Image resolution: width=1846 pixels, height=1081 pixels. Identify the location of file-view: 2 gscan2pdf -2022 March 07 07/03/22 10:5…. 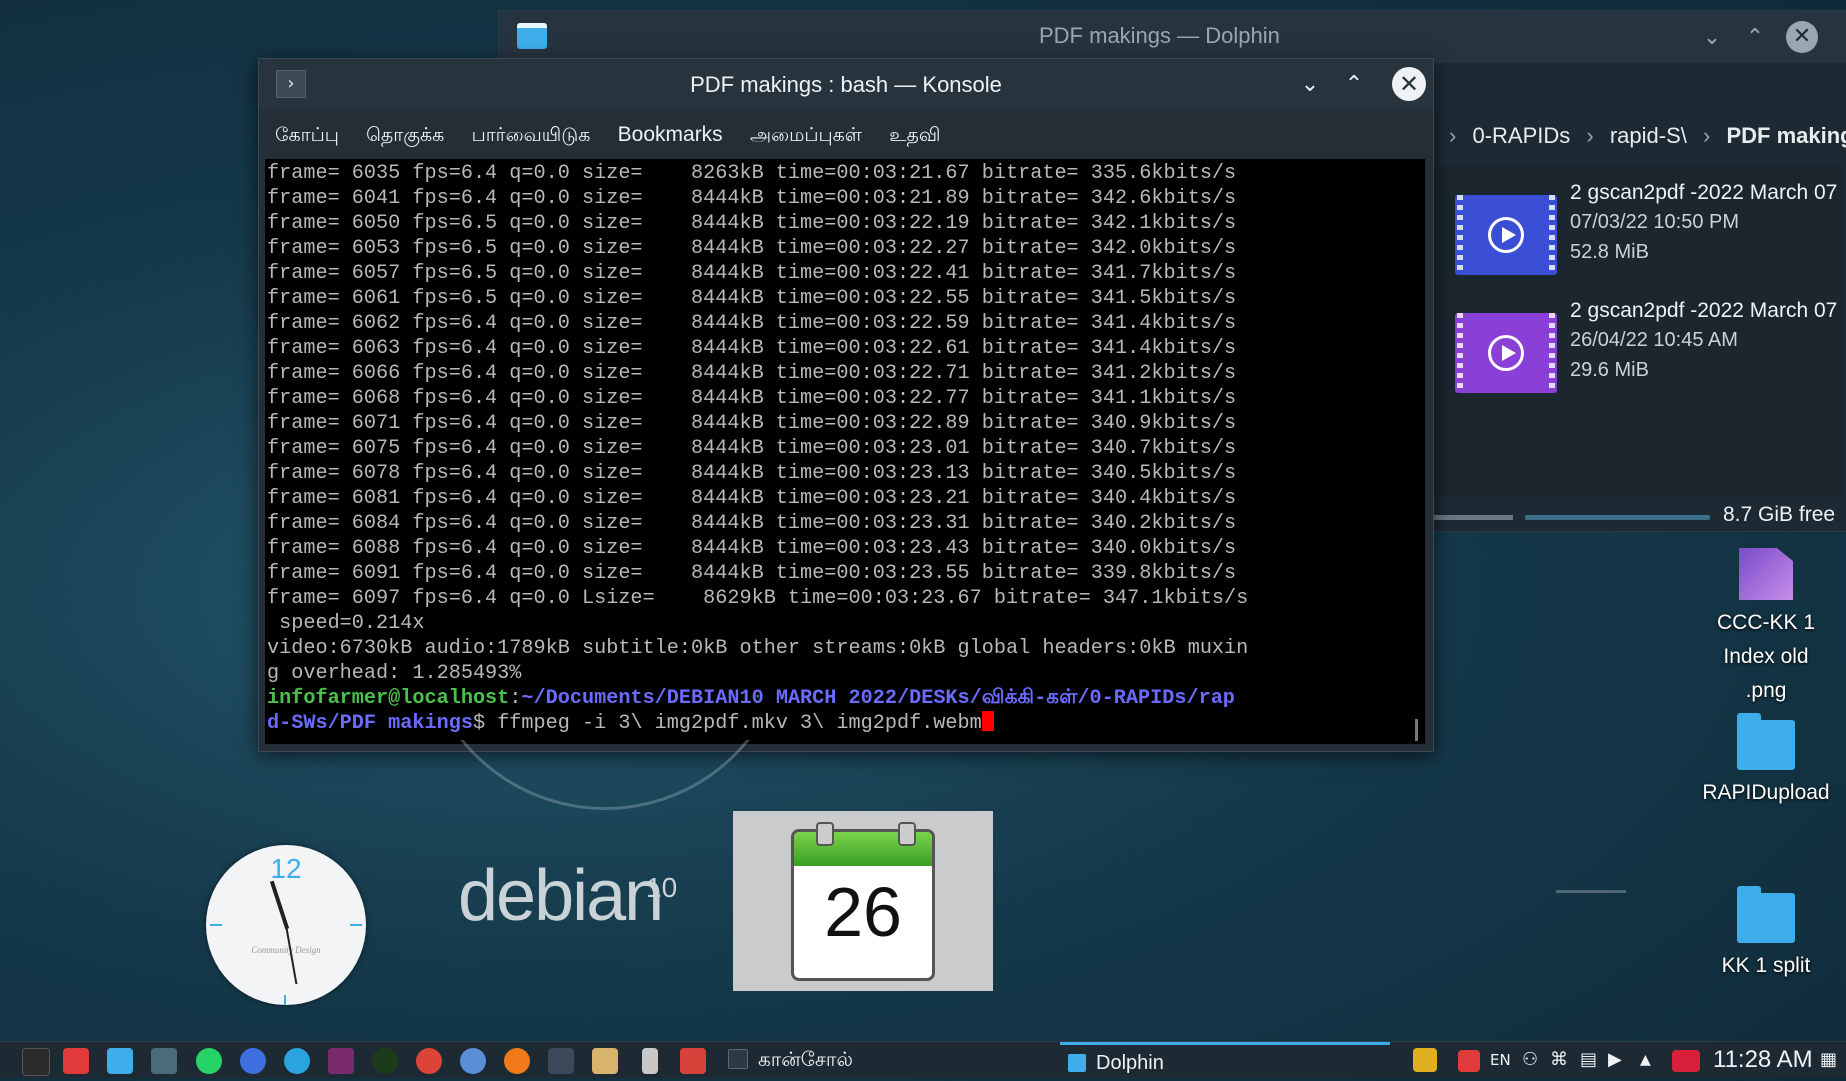
(1639, 331).